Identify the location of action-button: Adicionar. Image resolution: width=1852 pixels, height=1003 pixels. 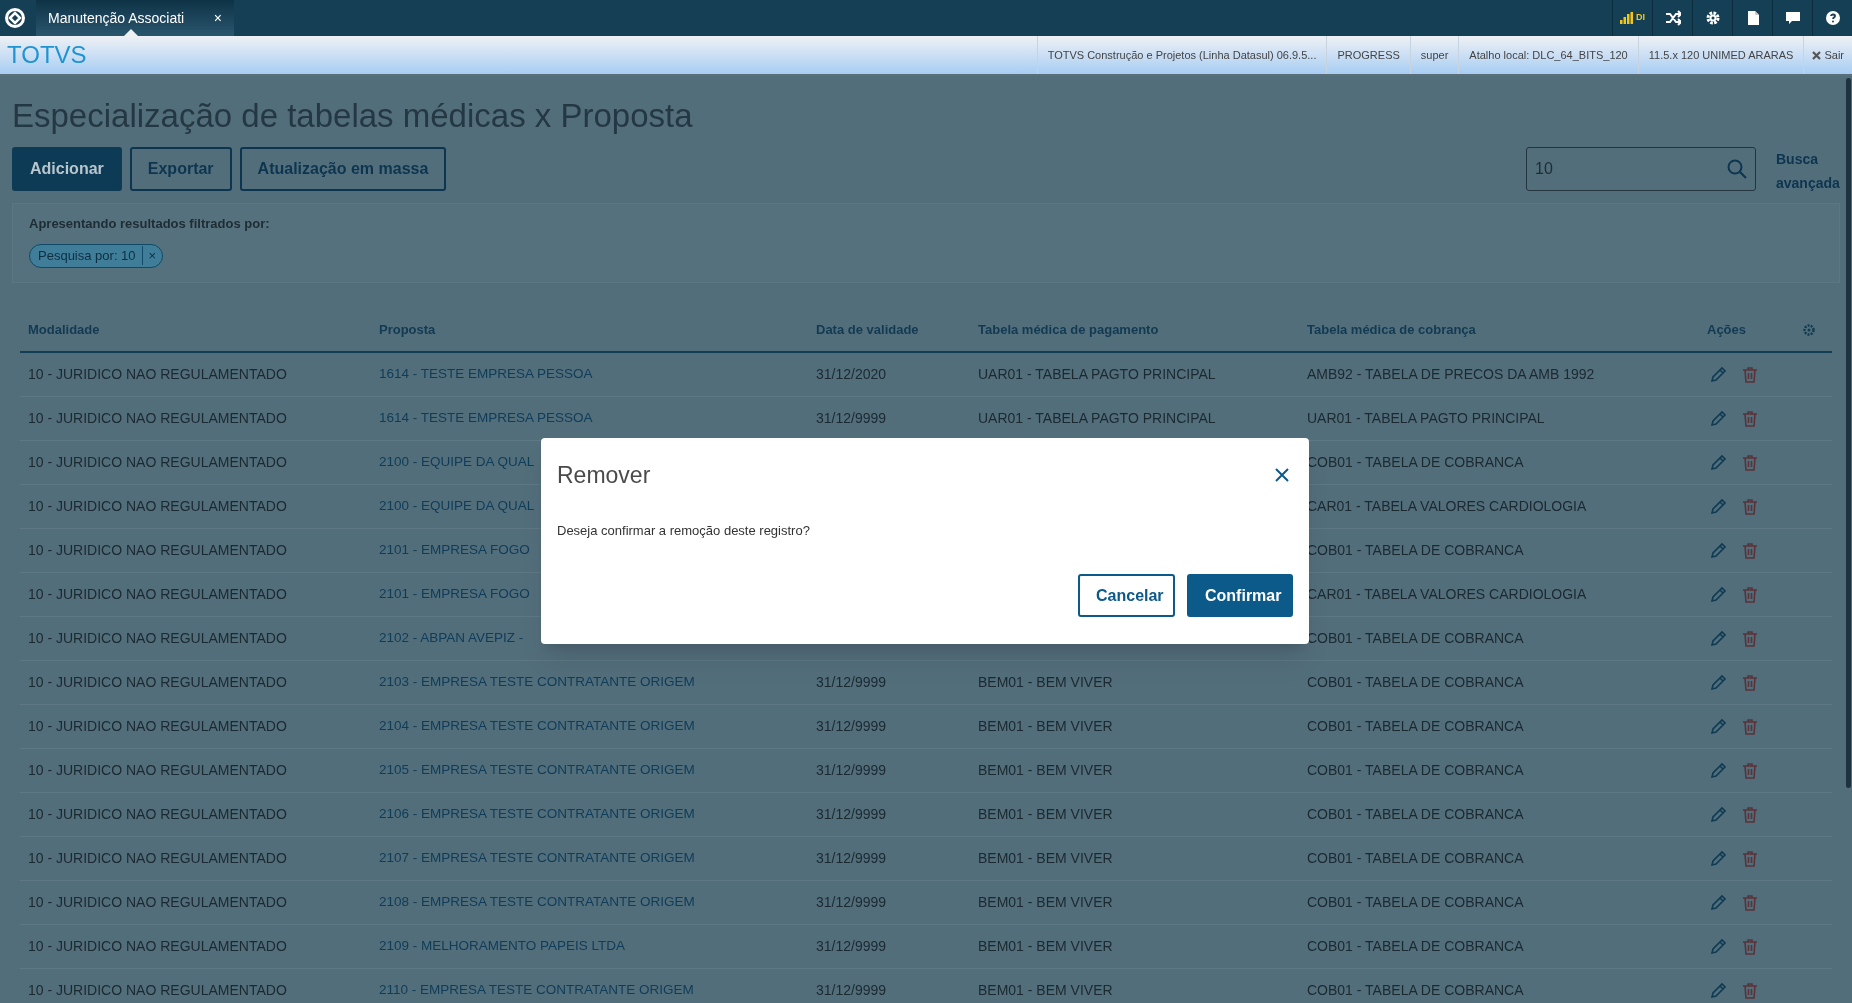
(67, 169).